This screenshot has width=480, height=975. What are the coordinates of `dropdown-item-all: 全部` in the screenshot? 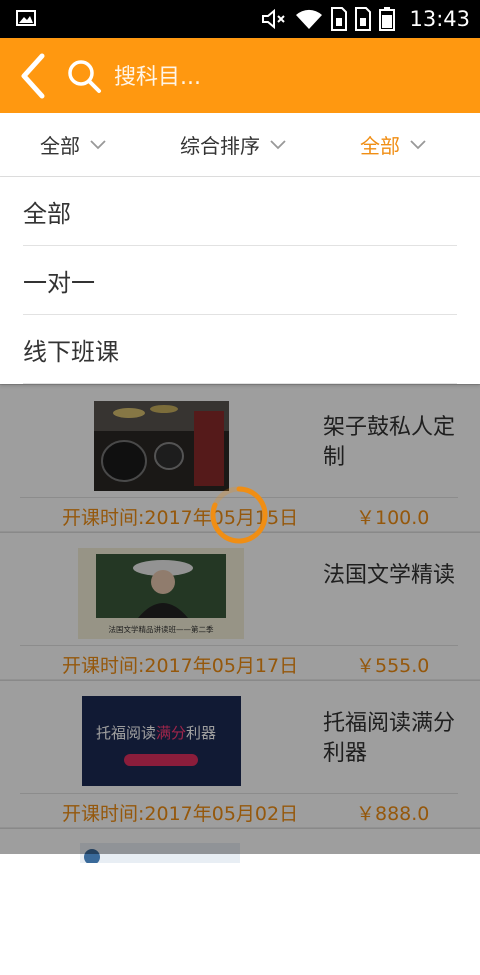 It's located at (240, 211).